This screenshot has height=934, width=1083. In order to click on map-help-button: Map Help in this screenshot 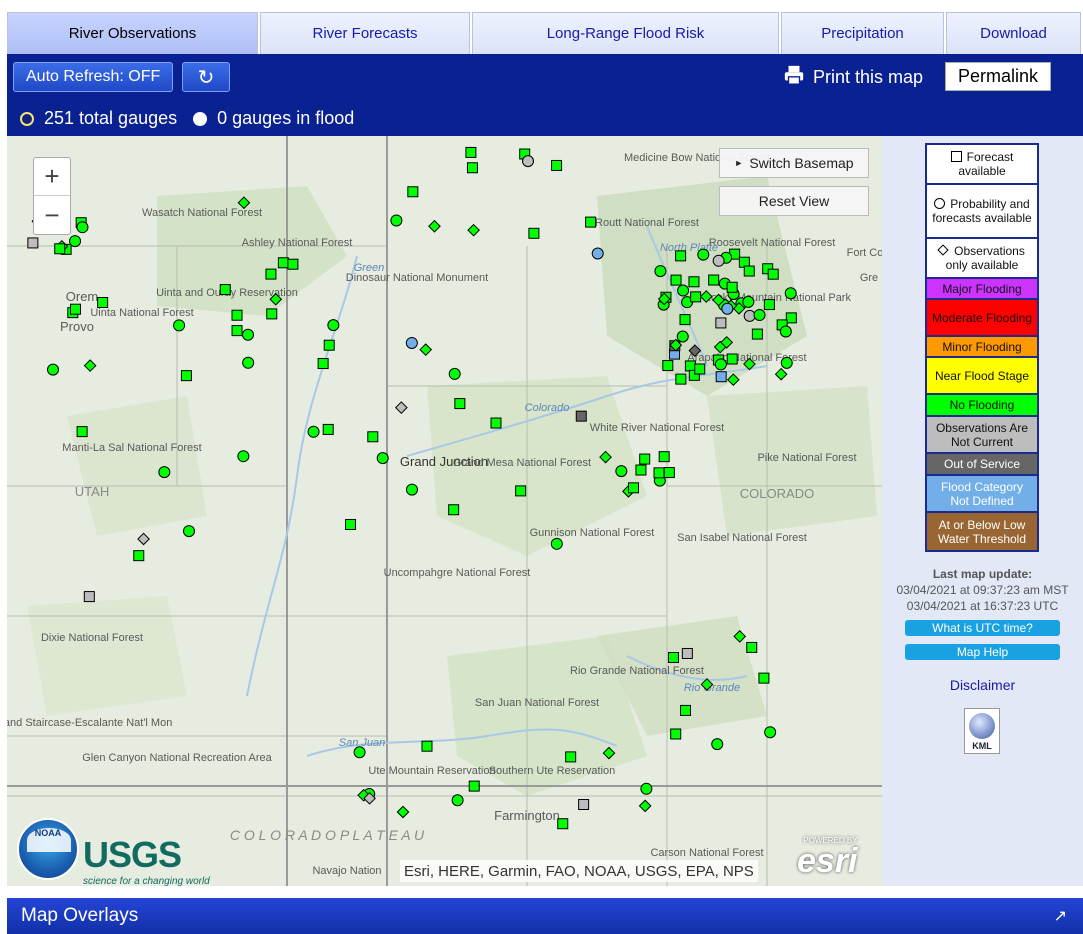, I will do `click(982, 652)`.